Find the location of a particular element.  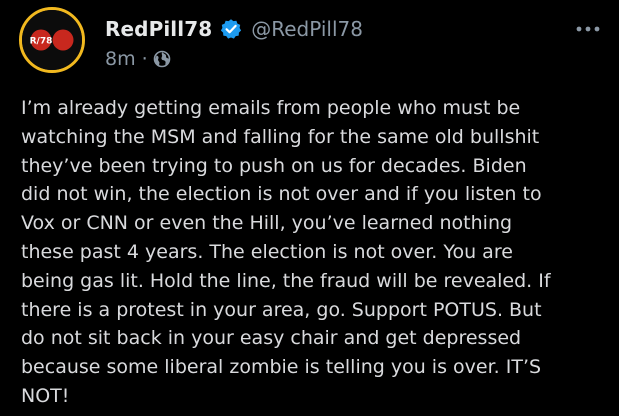

avatar: R/78 is located at coordinates (52, 40).